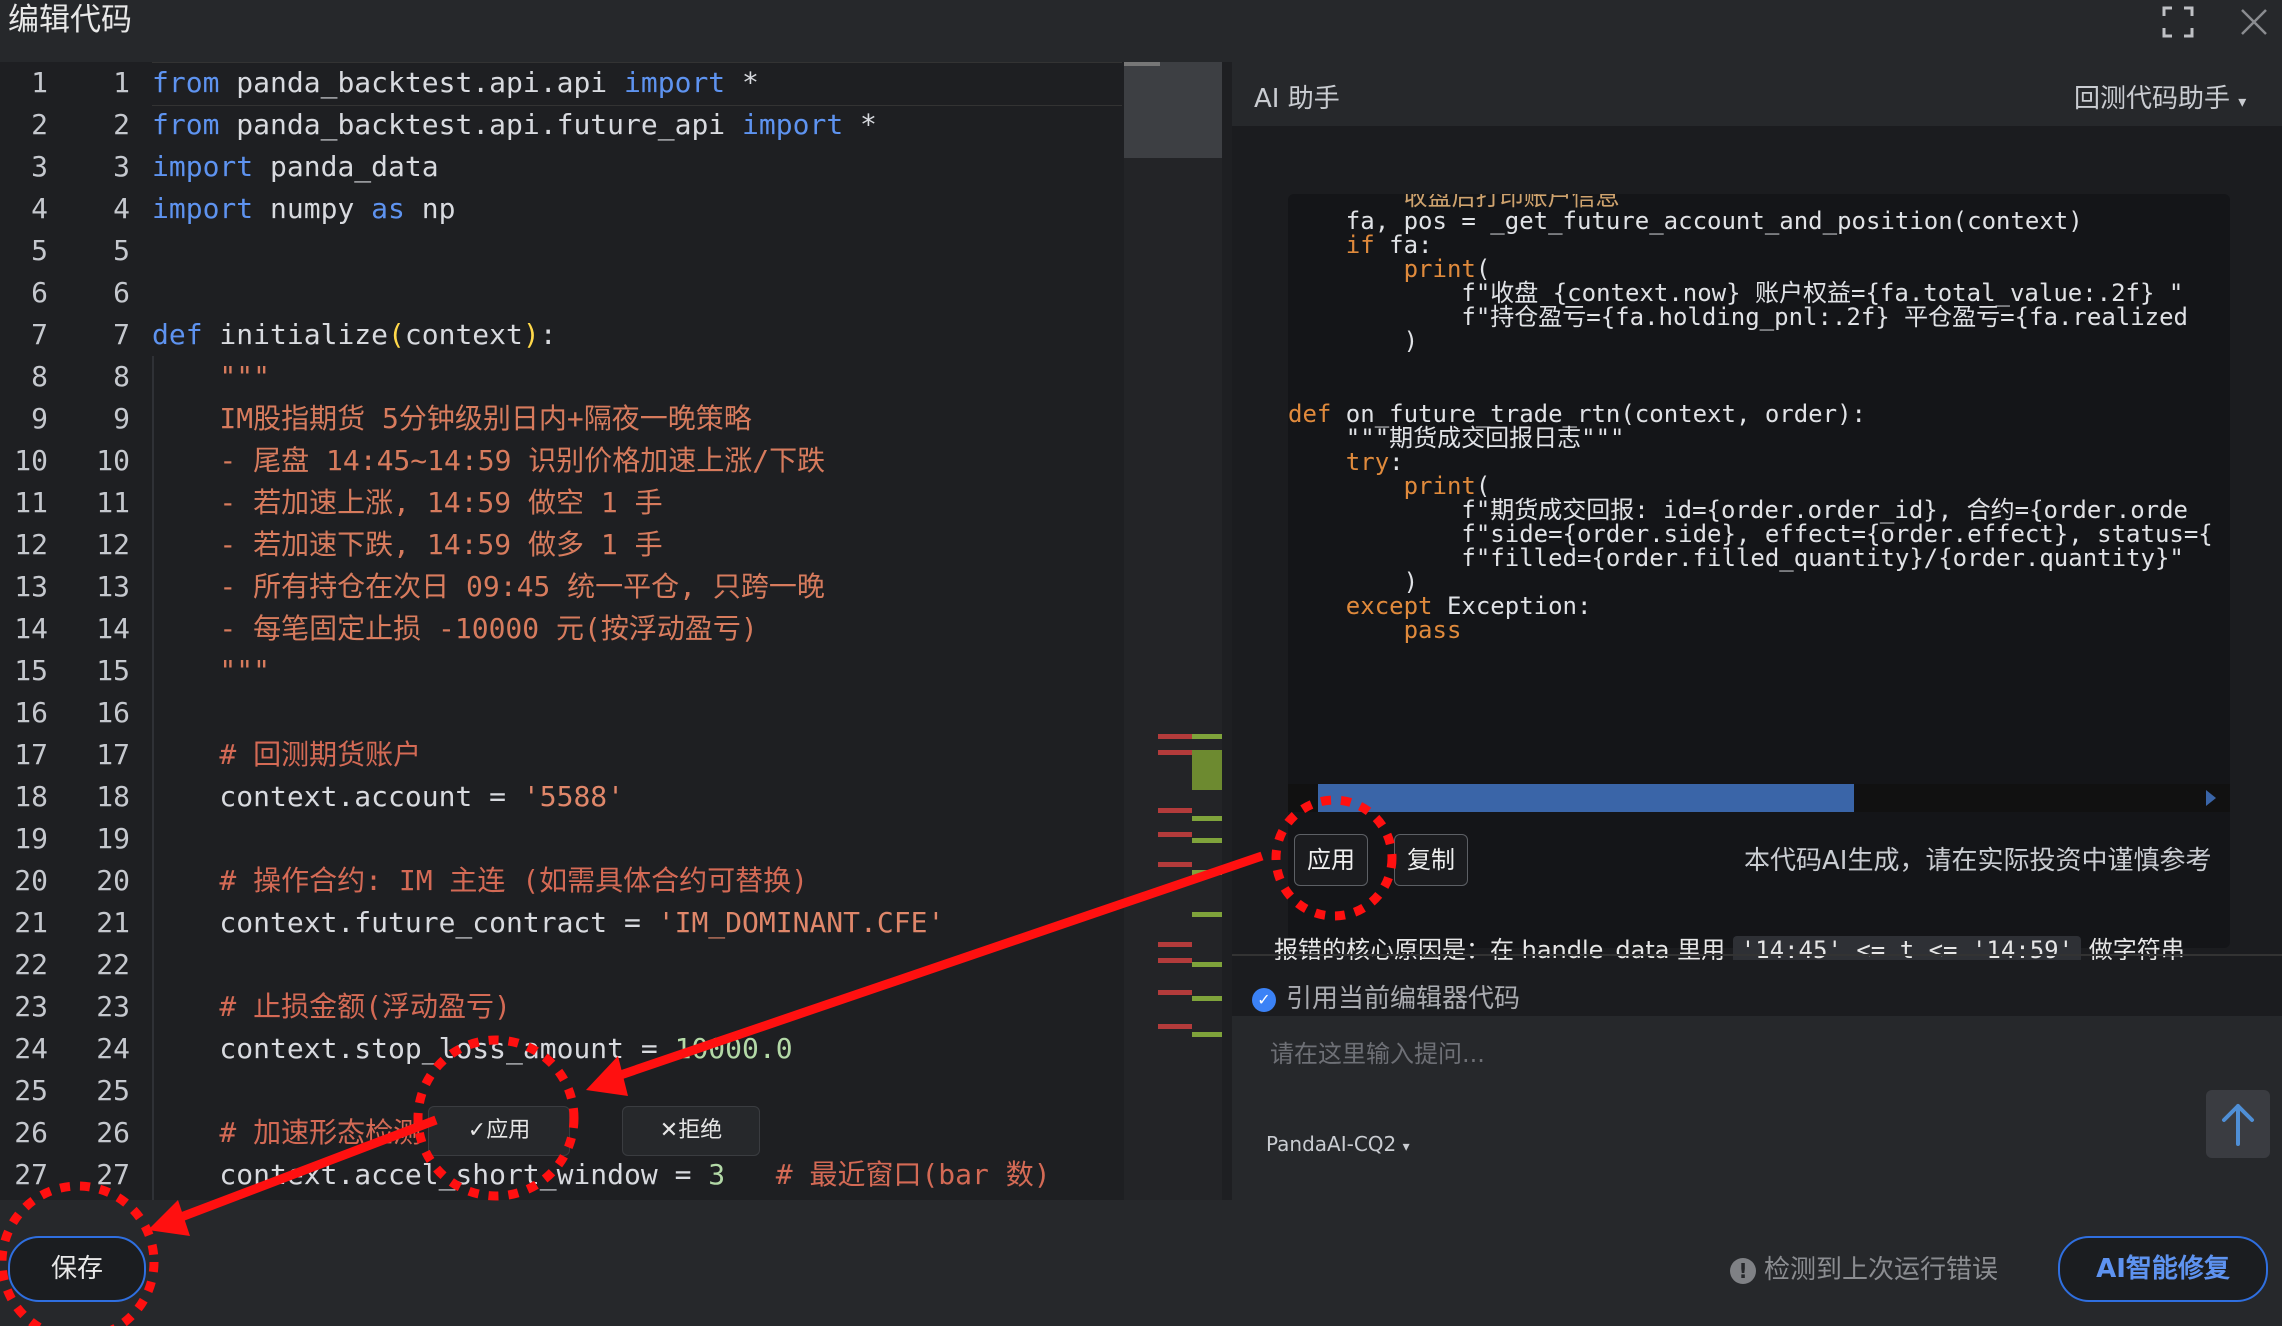  Describe the element at coordinates (407, 544) in the screenshot. I see `code-line: - 若加速下跌, 14:59 做多 1 手` at that location.